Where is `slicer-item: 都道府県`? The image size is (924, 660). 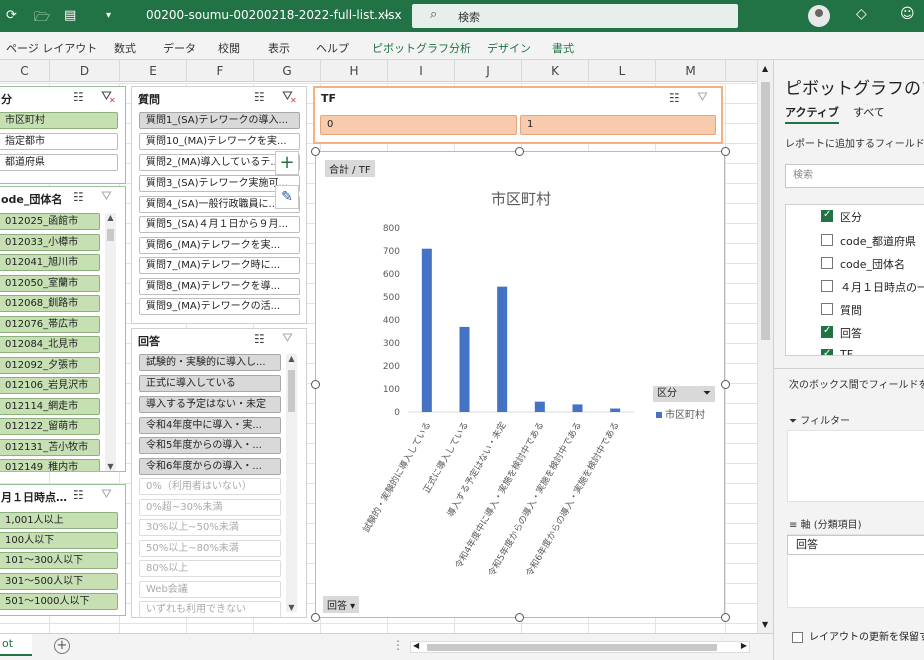
slicer-item: 都道府県 is located at coordinates (59, 162).